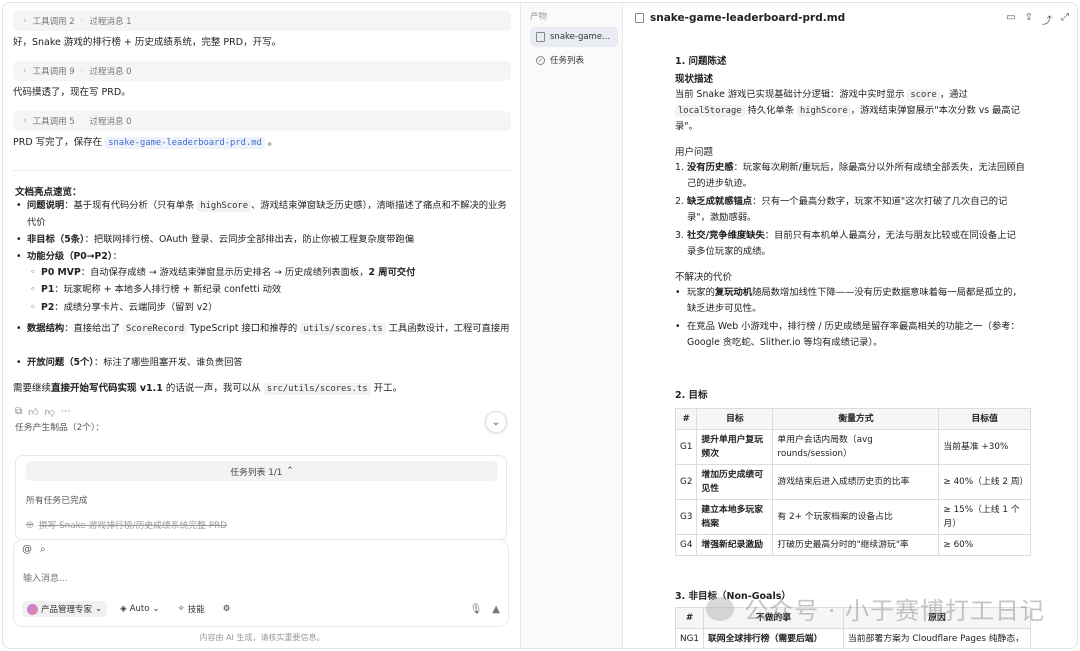 The height and width of the screenshot is (651, 1080). Describe the element at coordinates (770, 110) in the screenshot. I see `paragraph-text: 持久化单条` at that location.